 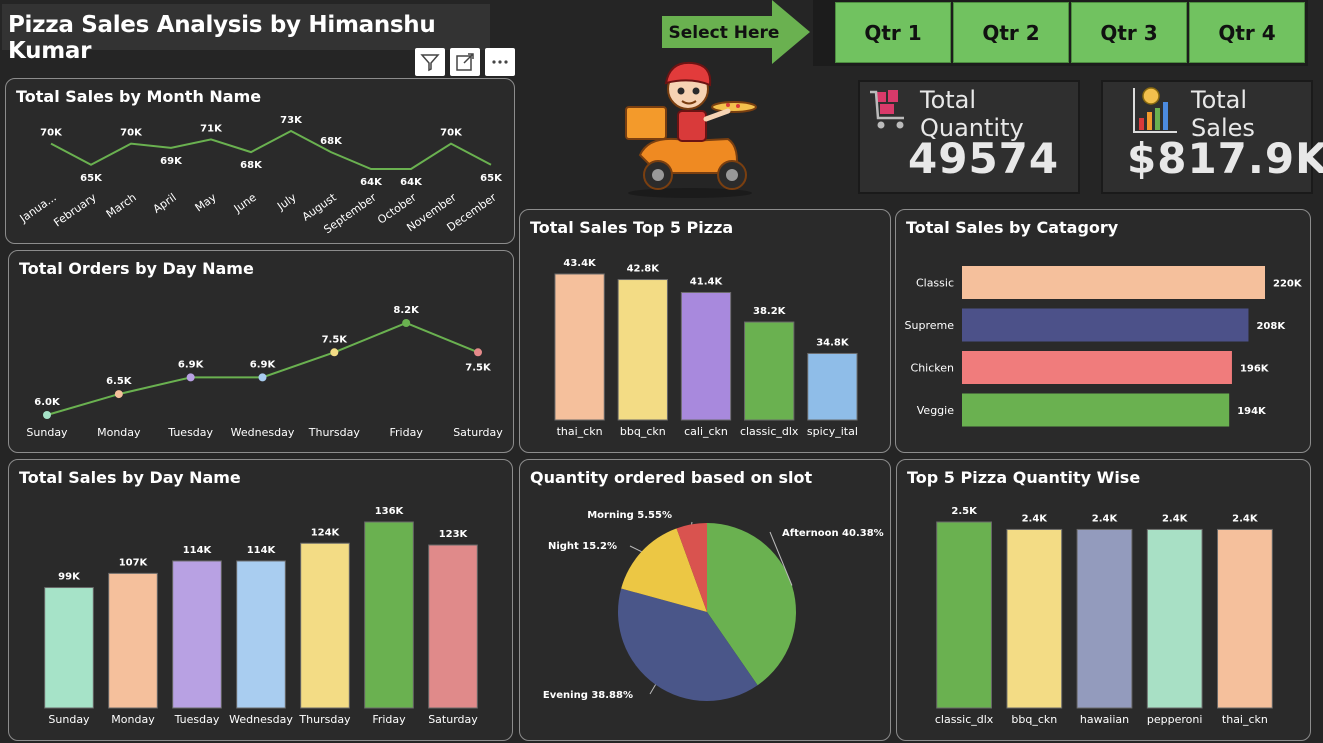 What do you see at coordinates (1175, 518) in the screenshot?
I see `data-label: 2.4K` at bounding box center [1175, 518].